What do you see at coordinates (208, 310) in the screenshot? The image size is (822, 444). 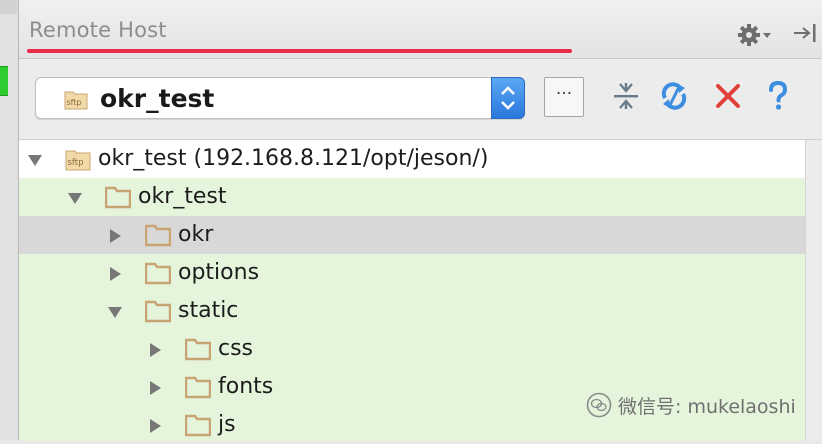 I see `tree-item-label: static` at bounding box center [208, 310].